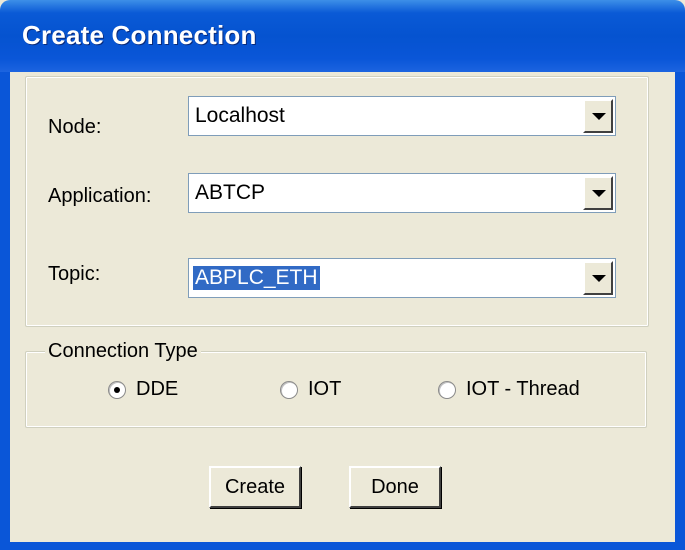 This screenshot has width=685, height=550. I want to click on topic-dropdown-button, so click(598, 278).